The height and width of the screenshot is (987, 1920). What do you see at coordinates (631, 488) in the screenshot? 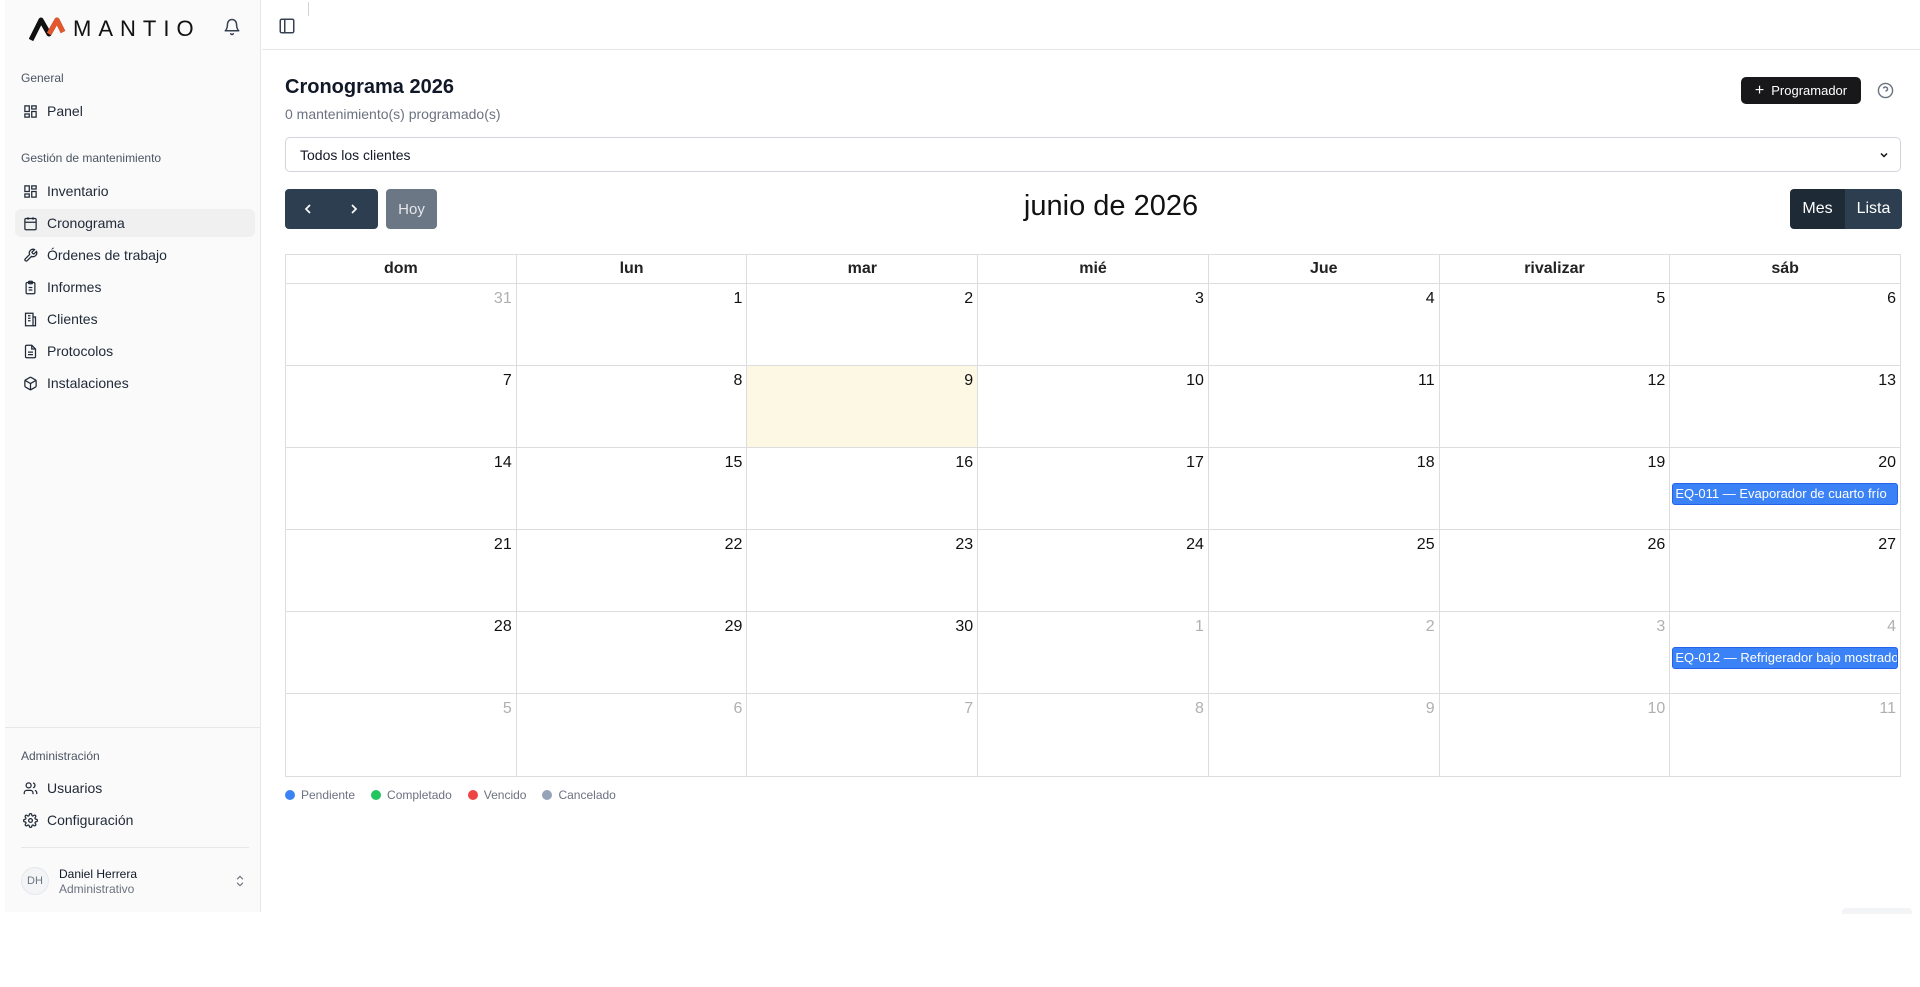
I see `calendar-day: 15` at bounding box center [631, 488].